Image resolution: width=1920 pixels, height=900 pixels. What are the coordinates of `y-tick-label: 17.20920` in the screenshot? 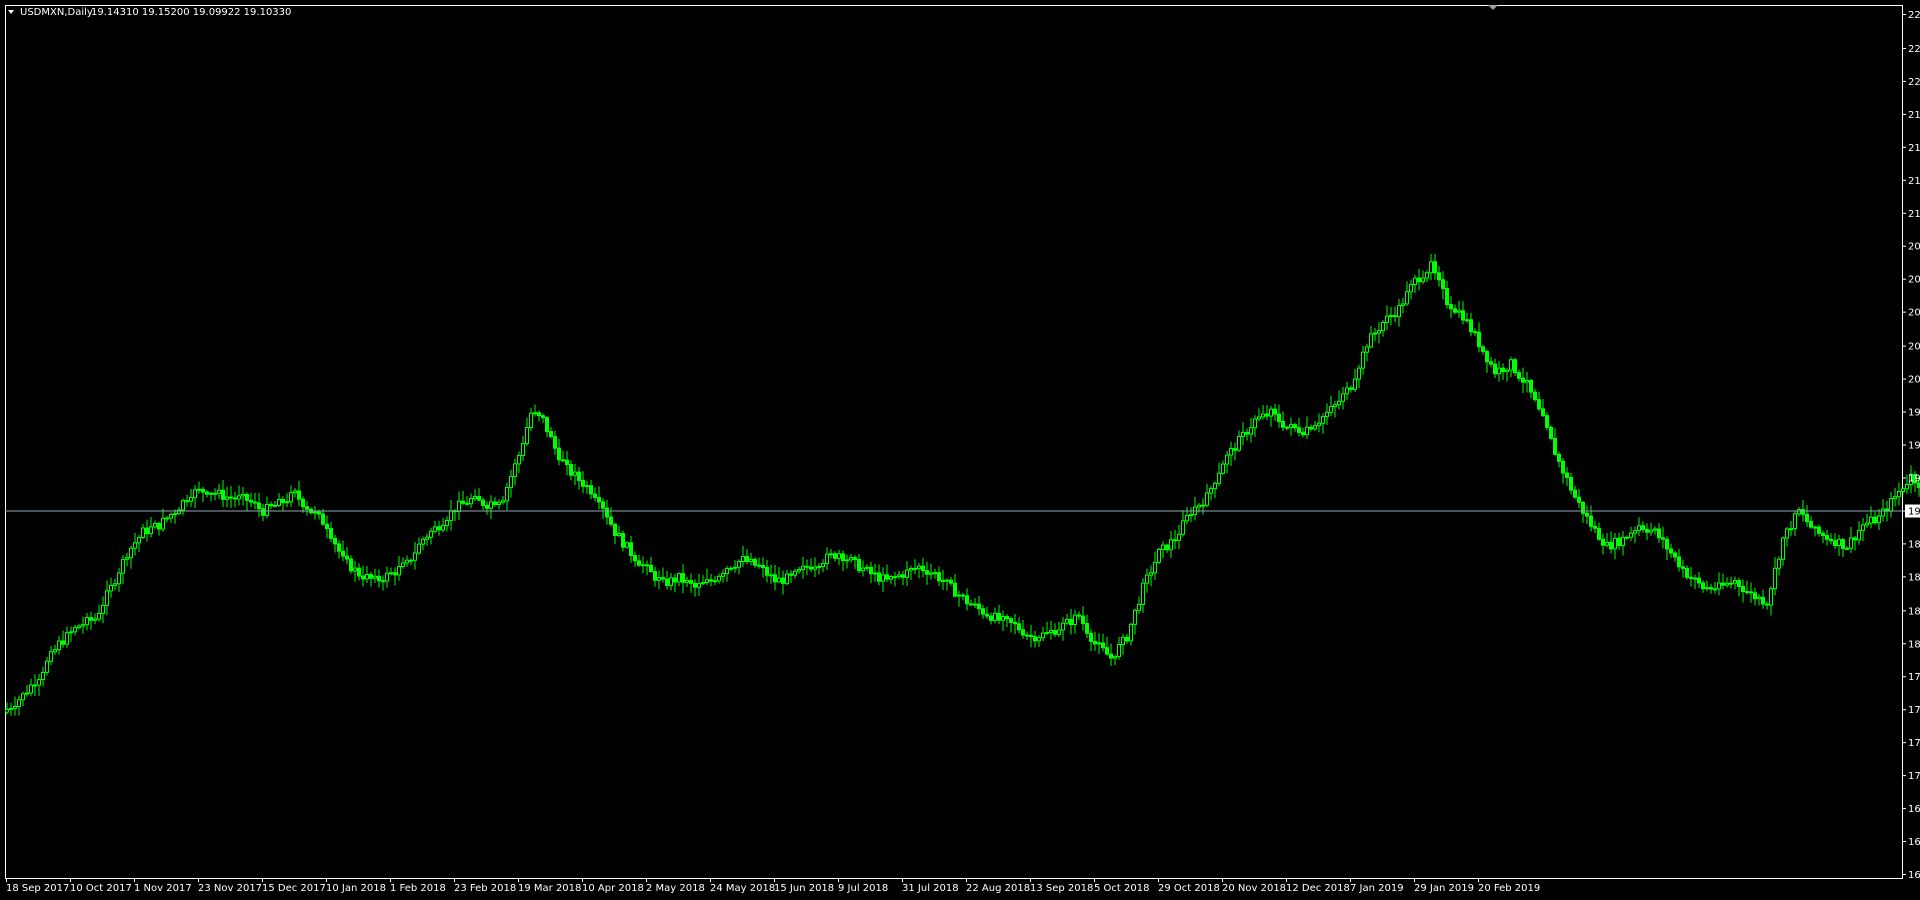 It's located at (1914, 776).